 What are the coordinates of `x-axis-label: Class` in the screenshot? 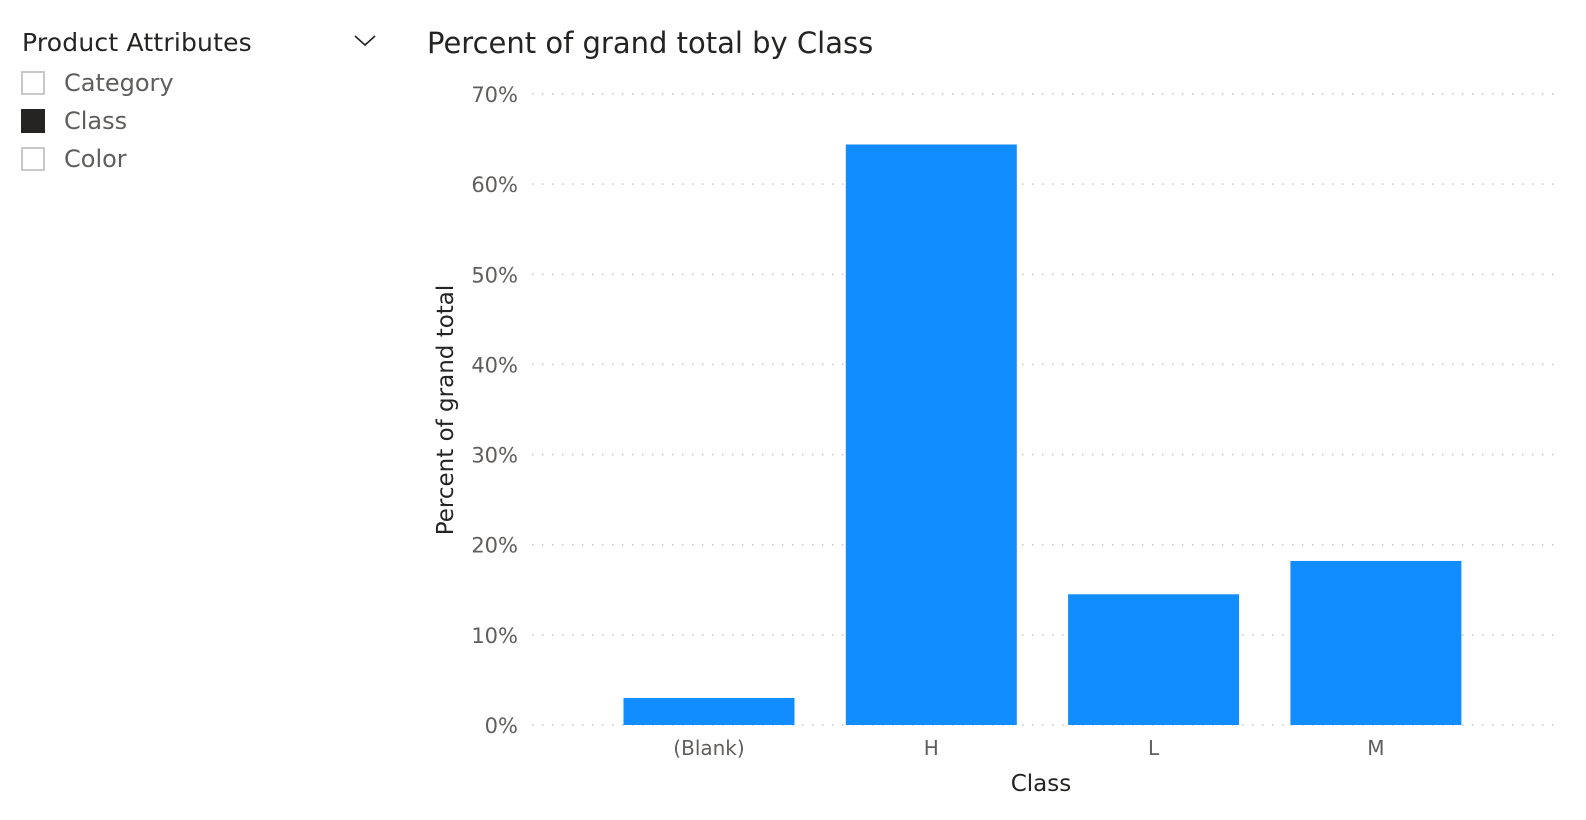 It's located at (1041, 784).